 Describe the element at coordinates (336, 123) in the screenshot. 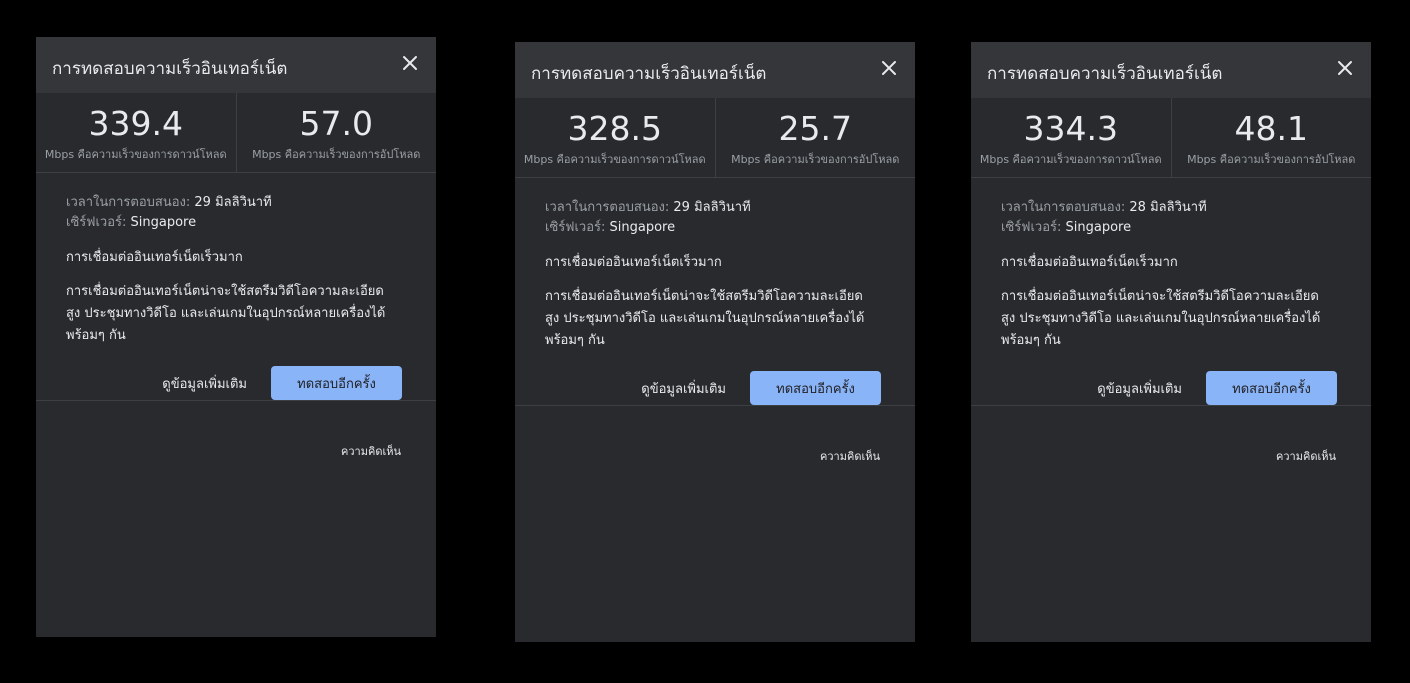

I see `upload-speed: 57.0` at that location.